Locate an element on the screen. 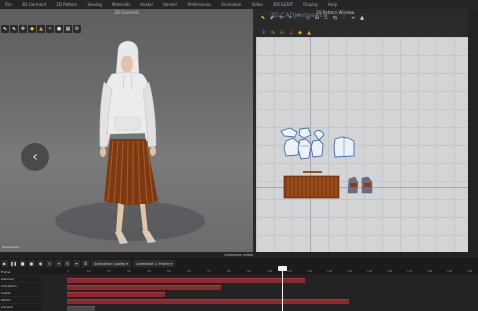 The height and width of the screenshot is (311, 478). ruler-tick: 140 is located at coordinates (350, 271).